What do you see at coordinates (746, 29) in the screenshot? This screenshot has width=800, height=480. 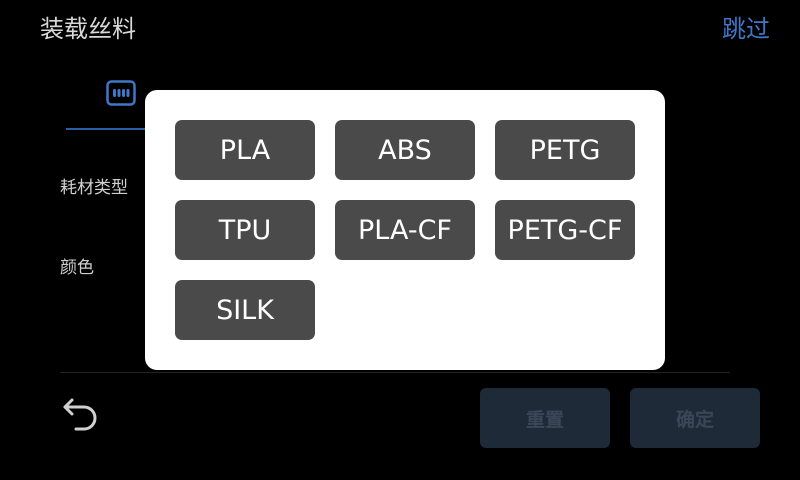 I see `skip-button: 跳过` at bounding box center [746, 29].